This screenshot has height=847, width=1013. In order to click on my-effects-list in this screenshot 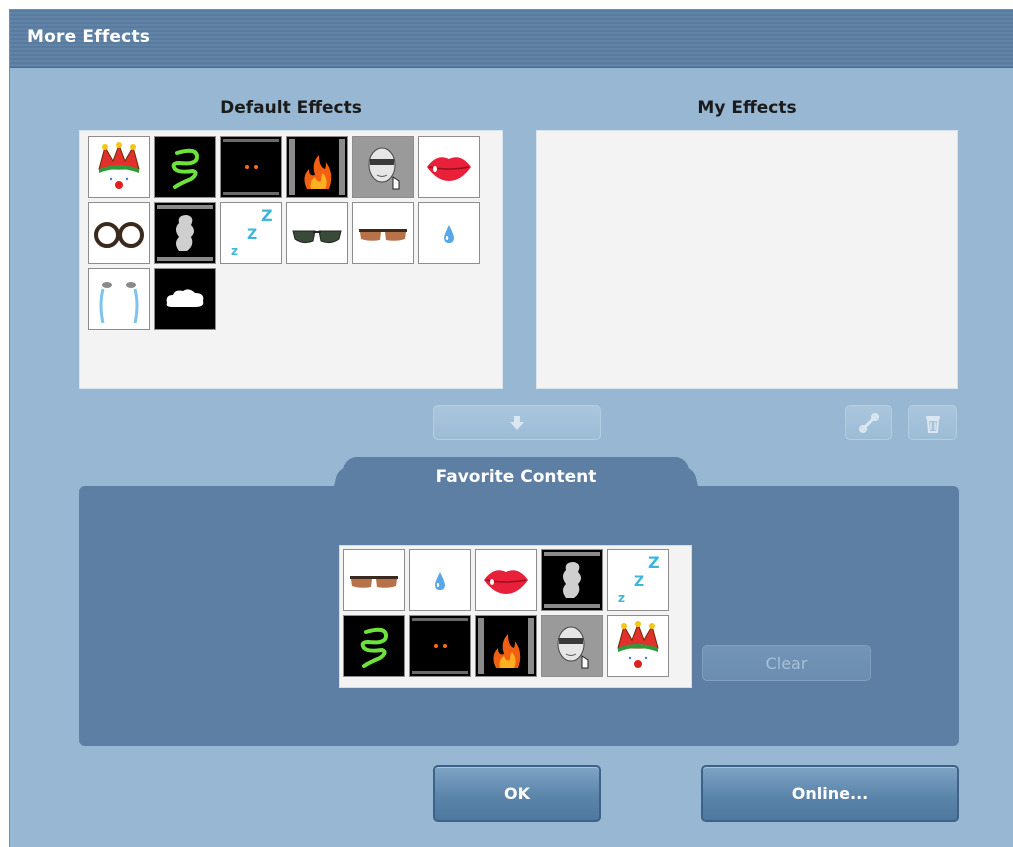, I will do `click(747, 259)`.